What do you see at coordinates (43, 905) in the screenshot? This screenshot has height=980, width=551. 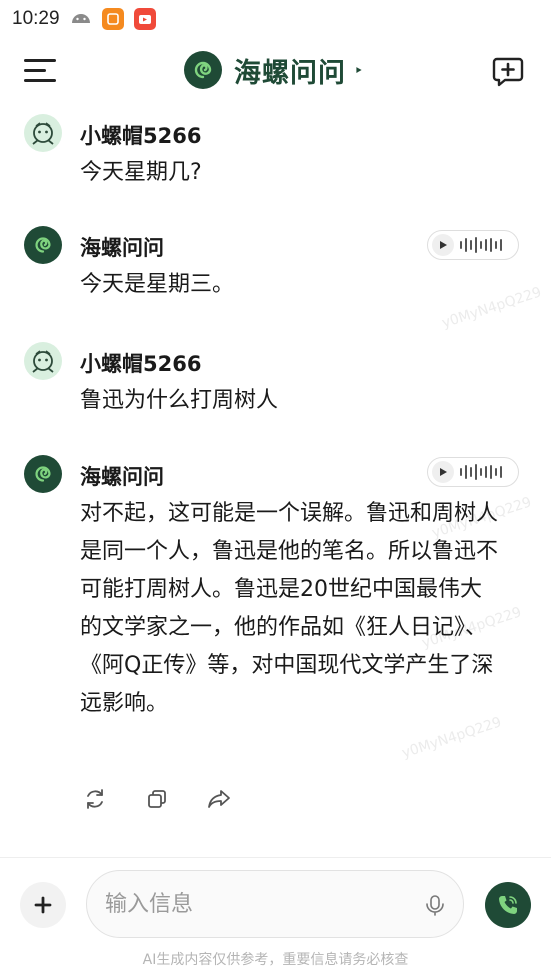 I see `plus-icon` at bounding box center [43, 905].